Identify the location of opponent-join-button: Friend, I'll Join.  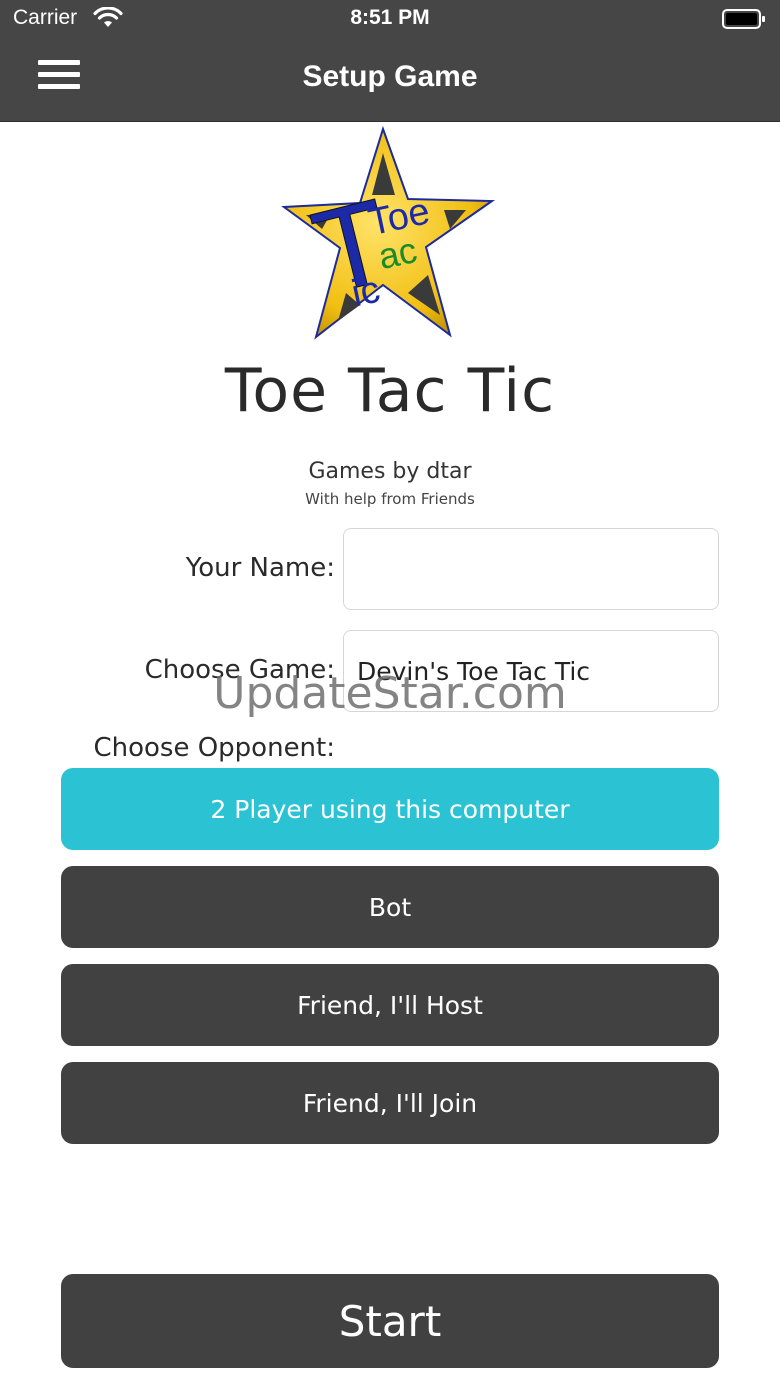
(390, 1103).